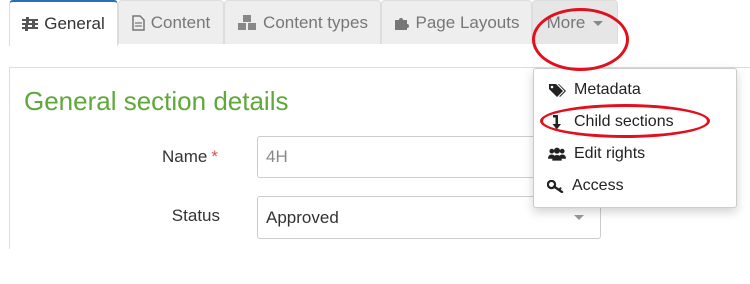  What do you see at coordinates (598, 23) in the screenshot?
I see `caret-down-icon` at bounding box center [598, 23].